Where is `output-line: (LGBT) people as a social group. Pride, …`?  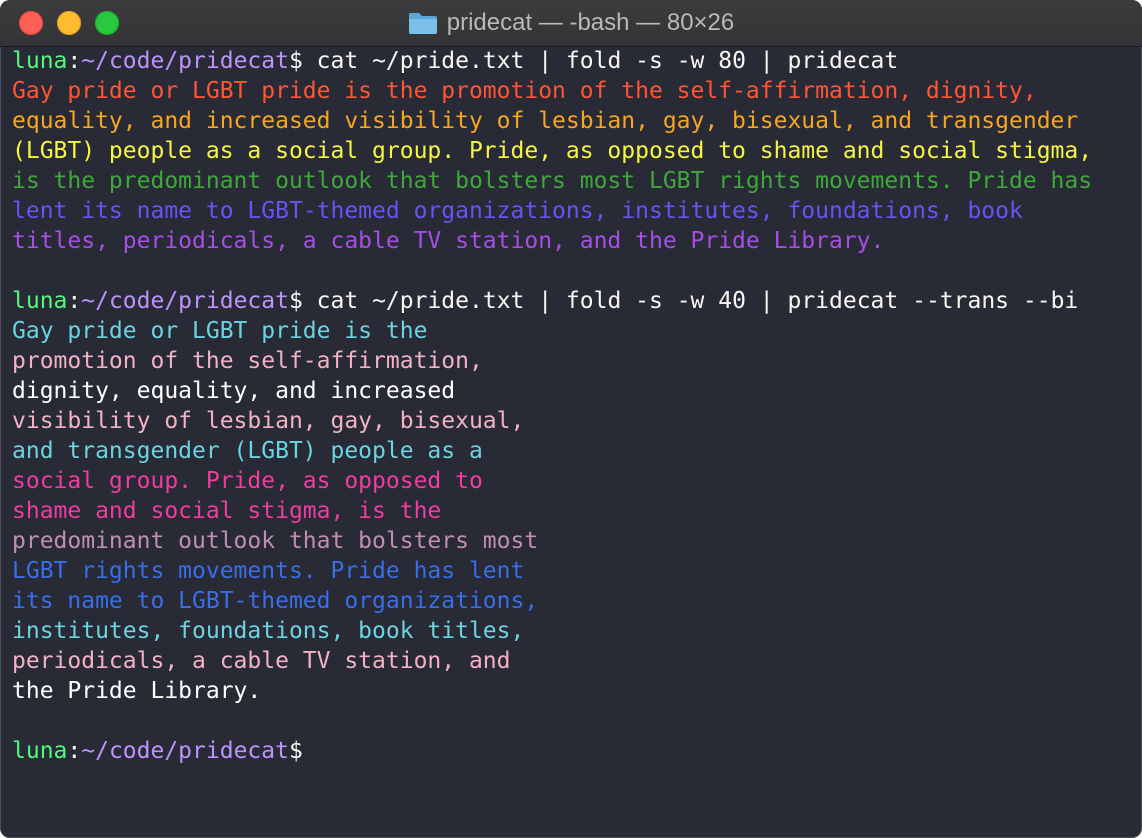
output-line: (LGBT) people as a social group. Pride, … is located at coordinates (552, 151).